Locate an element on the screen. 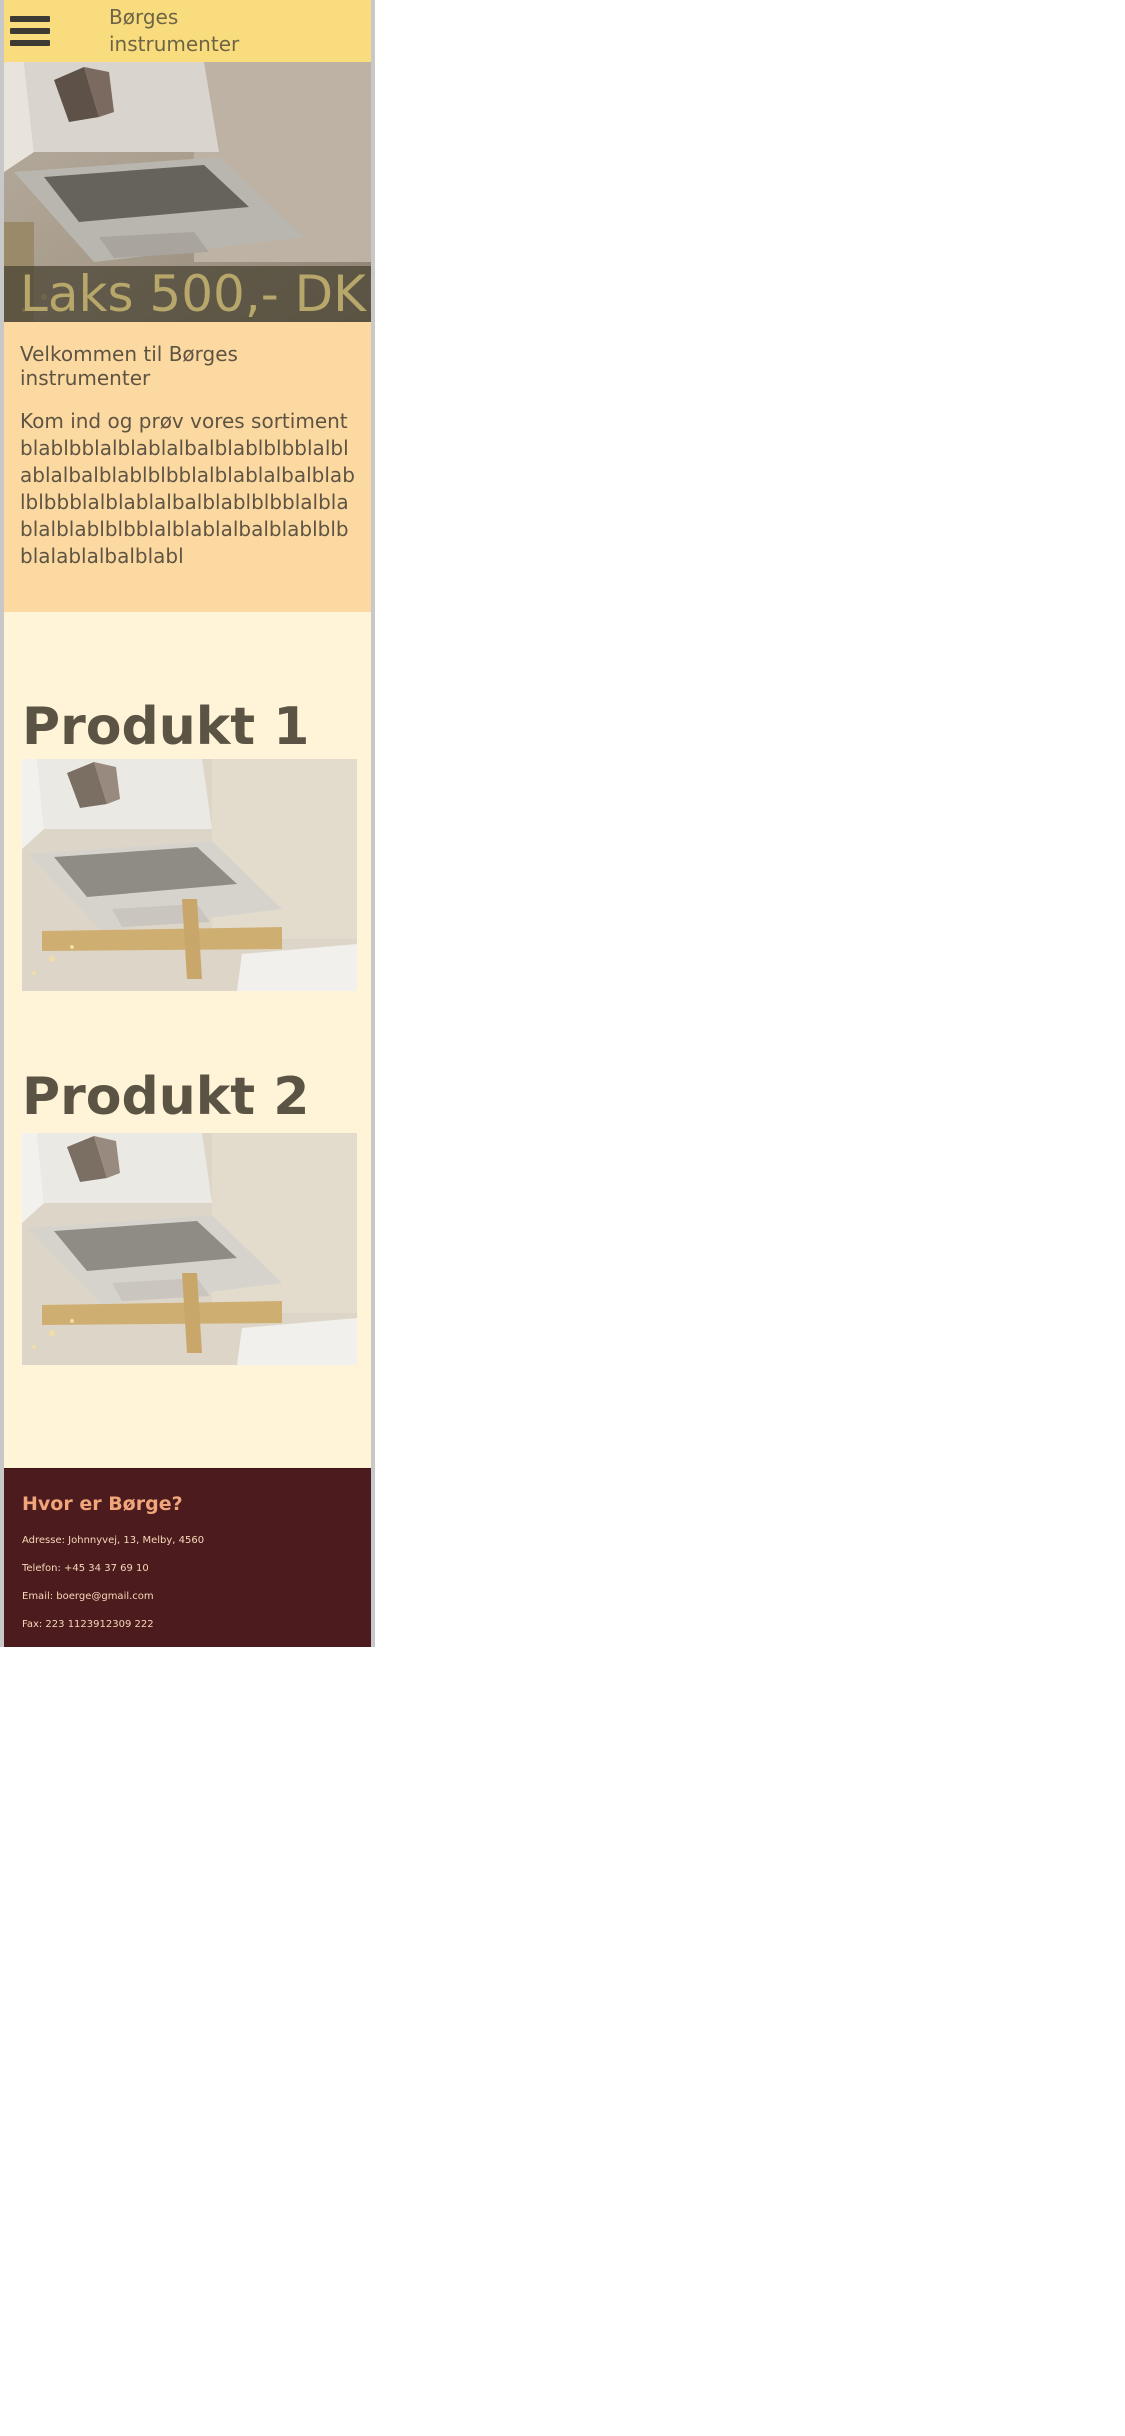  product-title: Produkt 2 is located at coordinates (166, 1097).